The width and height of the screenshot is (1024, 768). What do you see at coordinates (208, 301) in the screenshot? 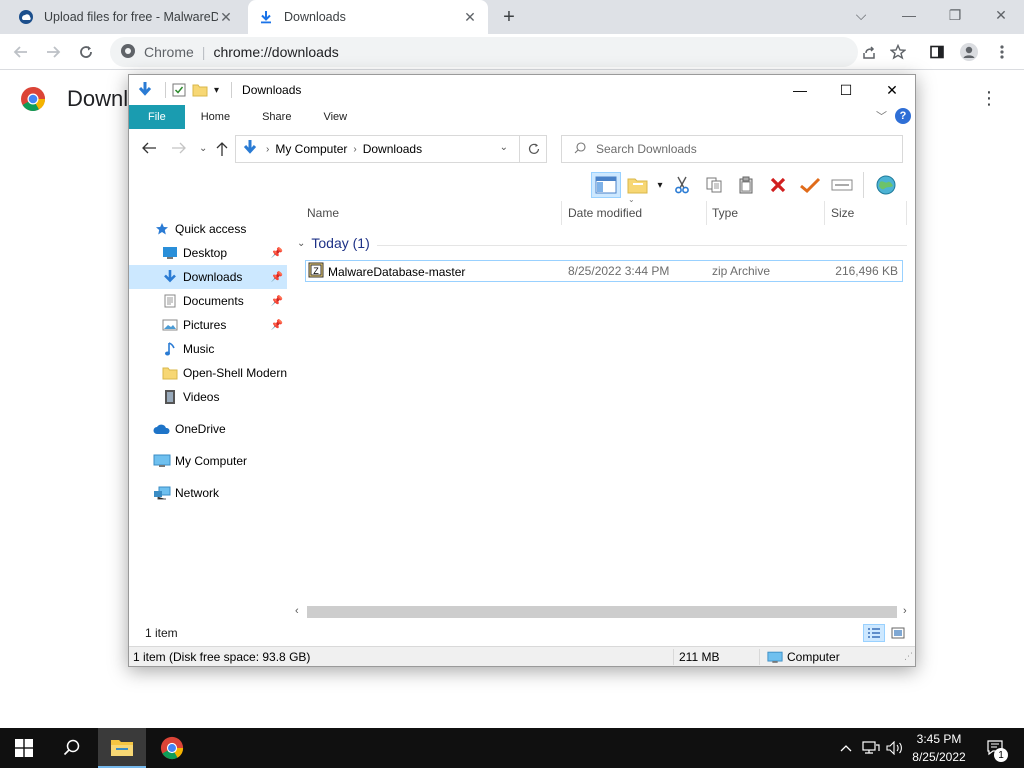
I see `nav-item-documents: Documents 📌` at bounding box center [208, 301].